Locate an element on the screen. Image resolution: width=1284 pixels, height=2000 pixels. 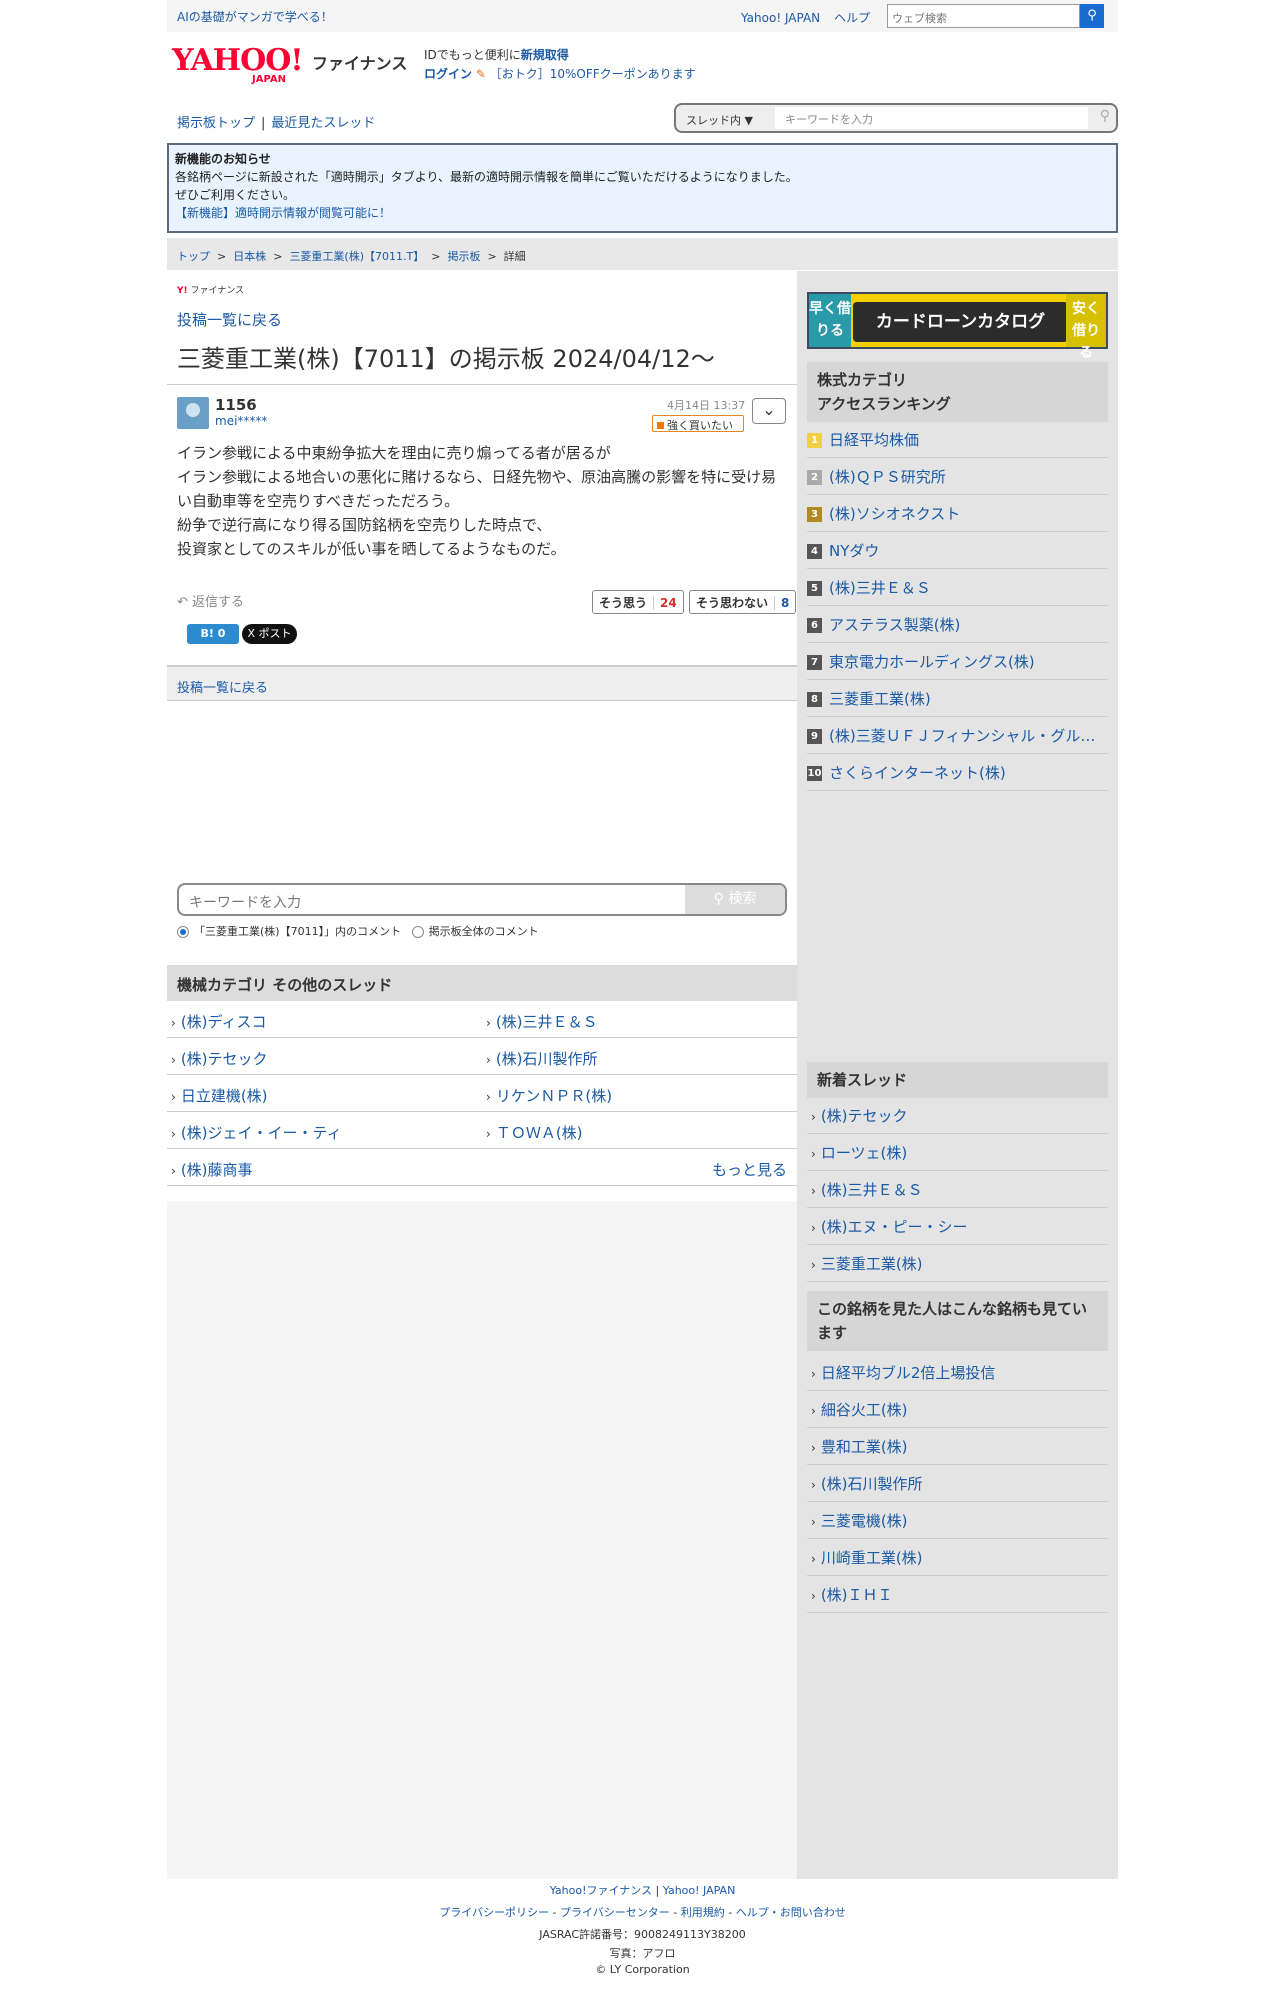
post-number: 1156 is located at coordinates (236, 405).